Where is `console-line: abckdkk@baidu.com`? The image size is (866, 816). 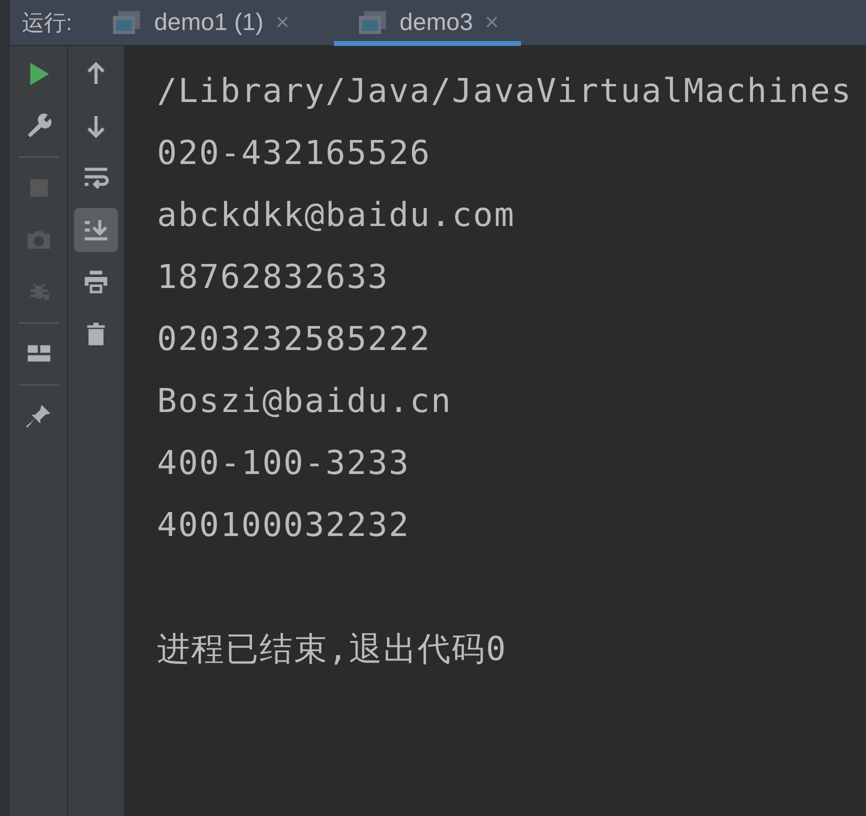 console-line: abckdkk@baidu.com is located at coordinates (336, 215).